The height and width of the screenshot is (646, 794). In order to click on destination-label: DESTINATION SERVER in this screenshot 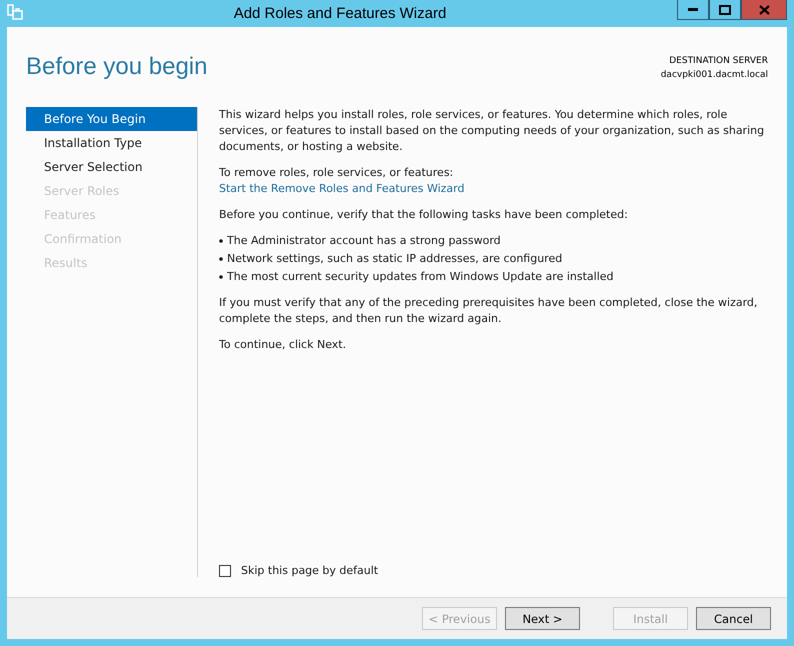, I will do `click(718, 61)`.